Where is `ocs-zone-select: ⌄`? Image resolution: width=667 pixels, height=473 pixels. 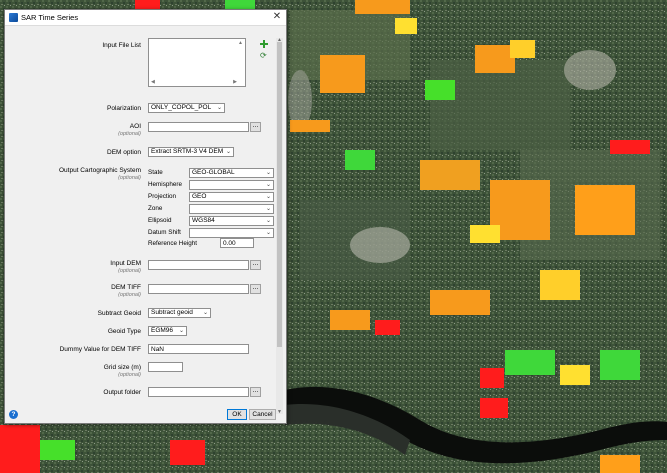
ocs-zone-select: ⌄ is located at coordinates (231, 209).